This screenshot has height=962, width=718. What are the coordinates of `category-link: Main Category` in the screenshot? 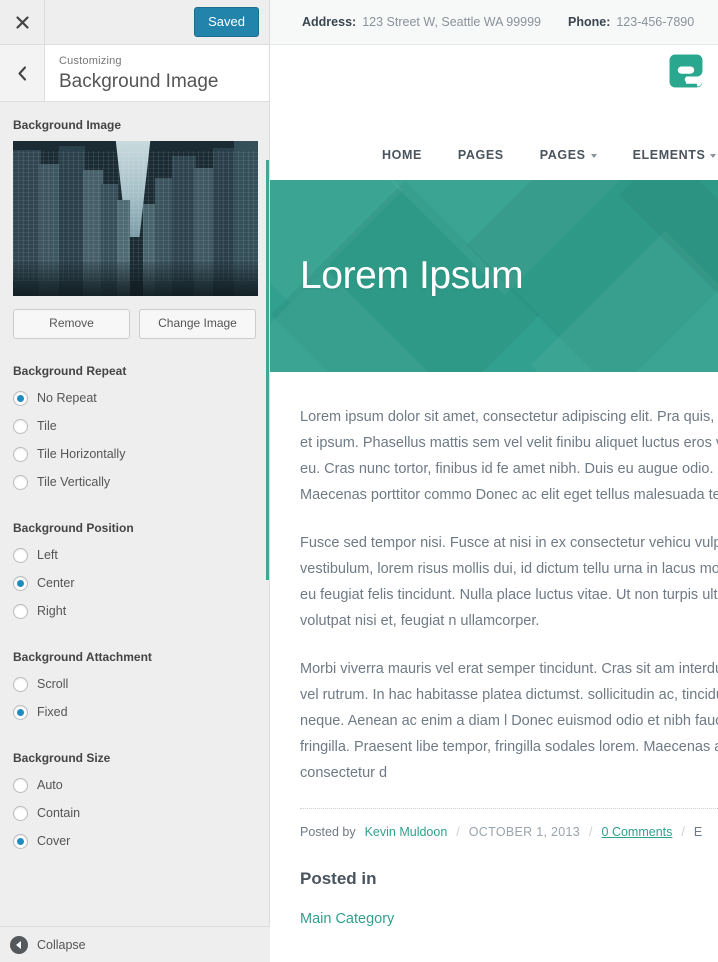 It's located at (509, 919).